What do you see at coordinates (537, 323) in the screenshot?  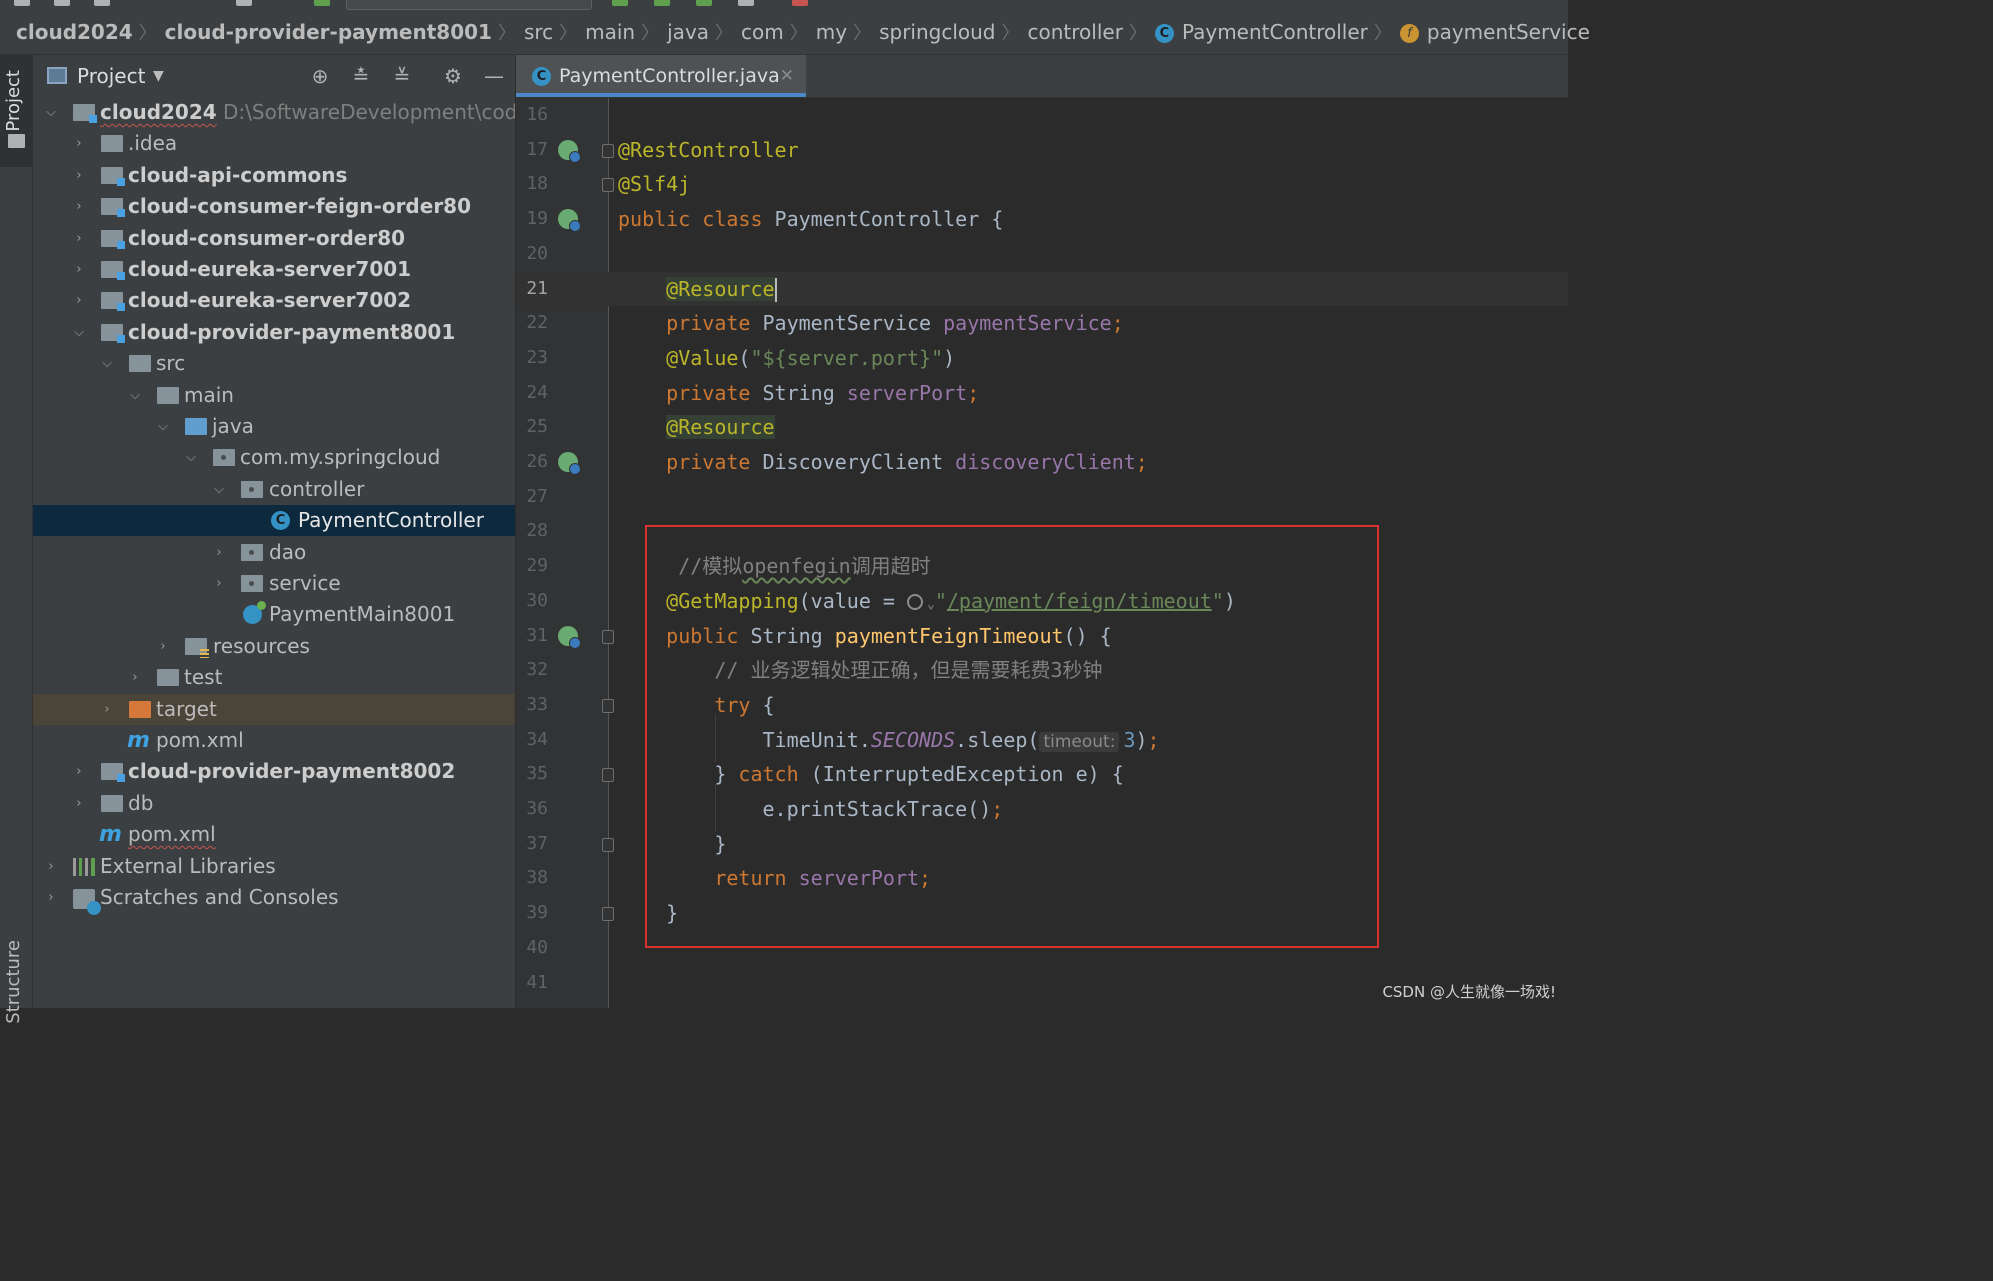 I see `line-number: 22` at bounding box center [537, 323].